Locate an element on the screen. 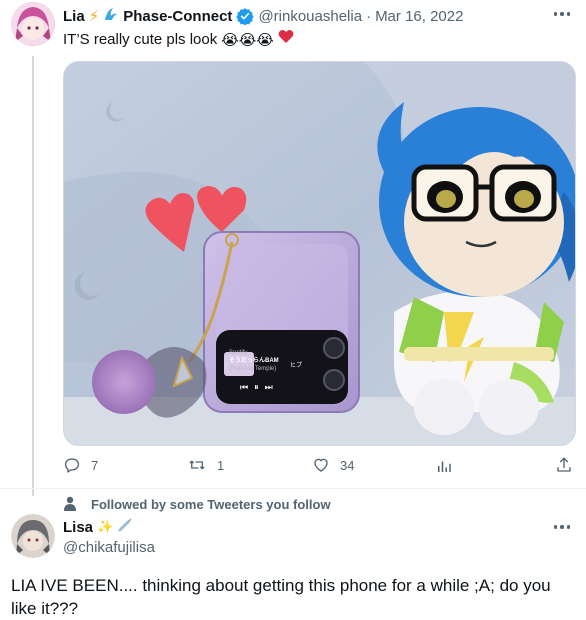 Image resolution: width=586 pixels, height=620 pixels. retweet-icon is located at coordinates (197, 465).